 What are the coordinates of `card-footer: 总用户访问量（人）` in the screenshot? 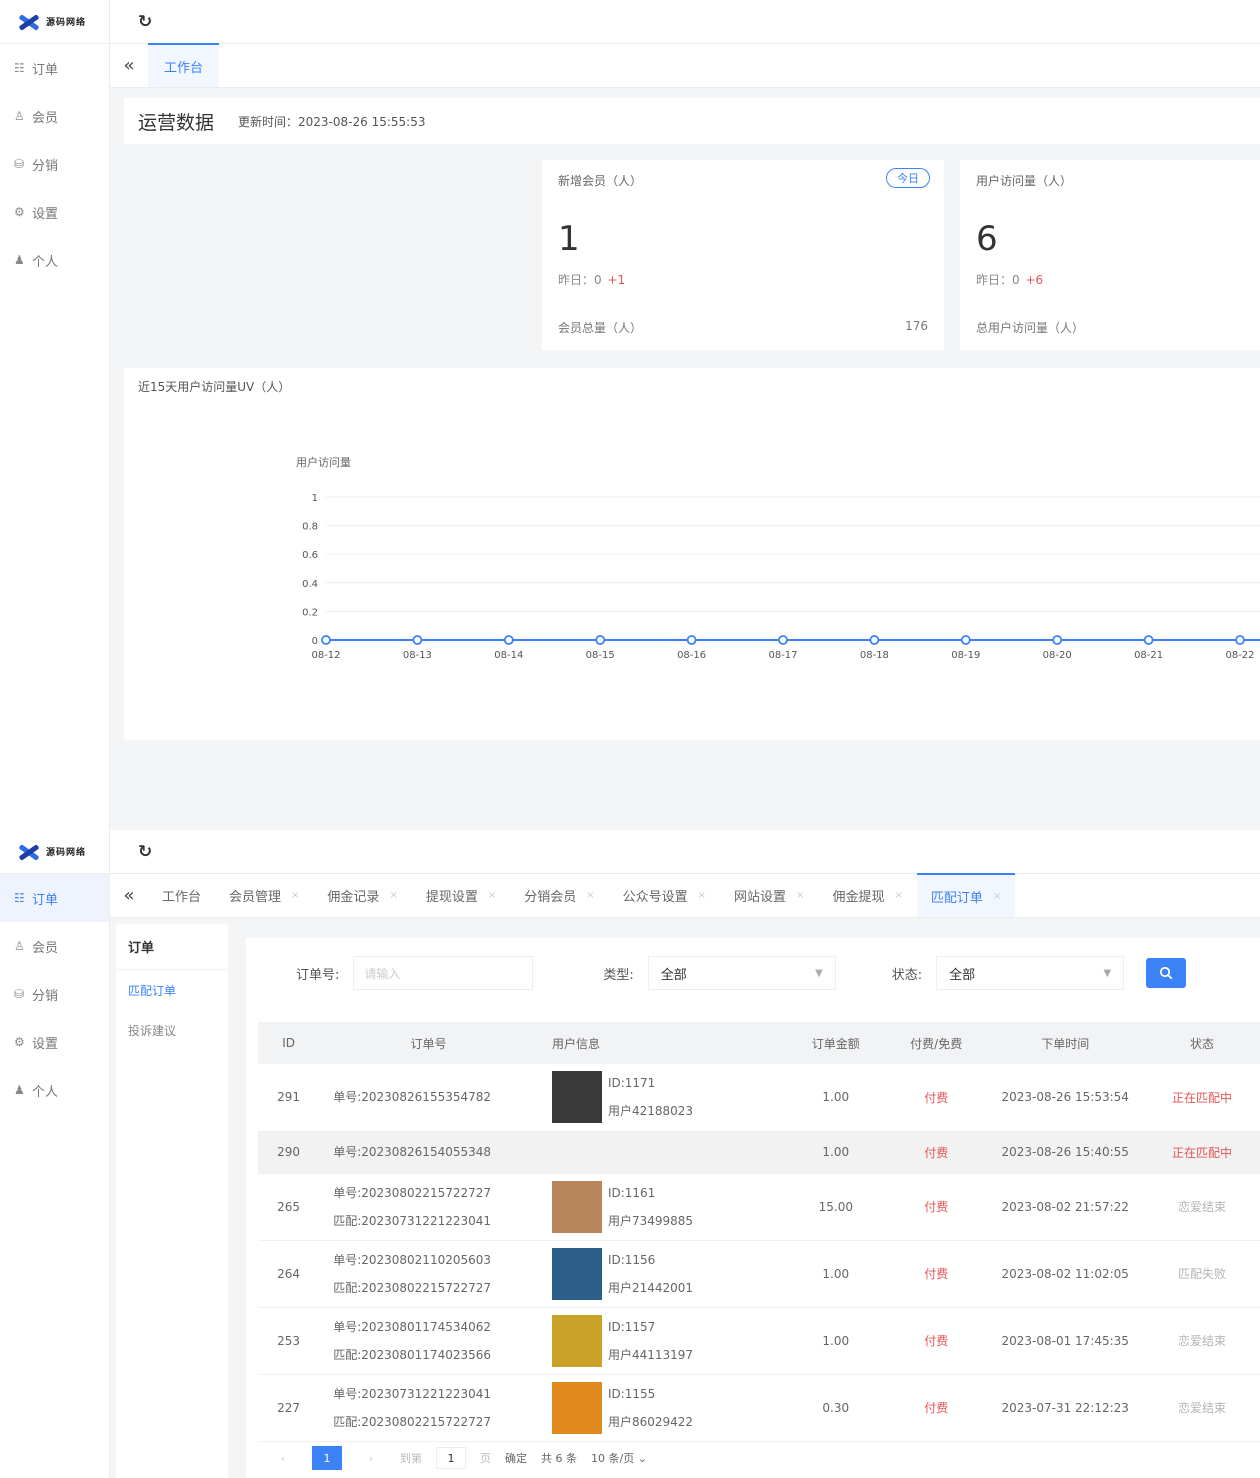 It's located at (1110, 327).